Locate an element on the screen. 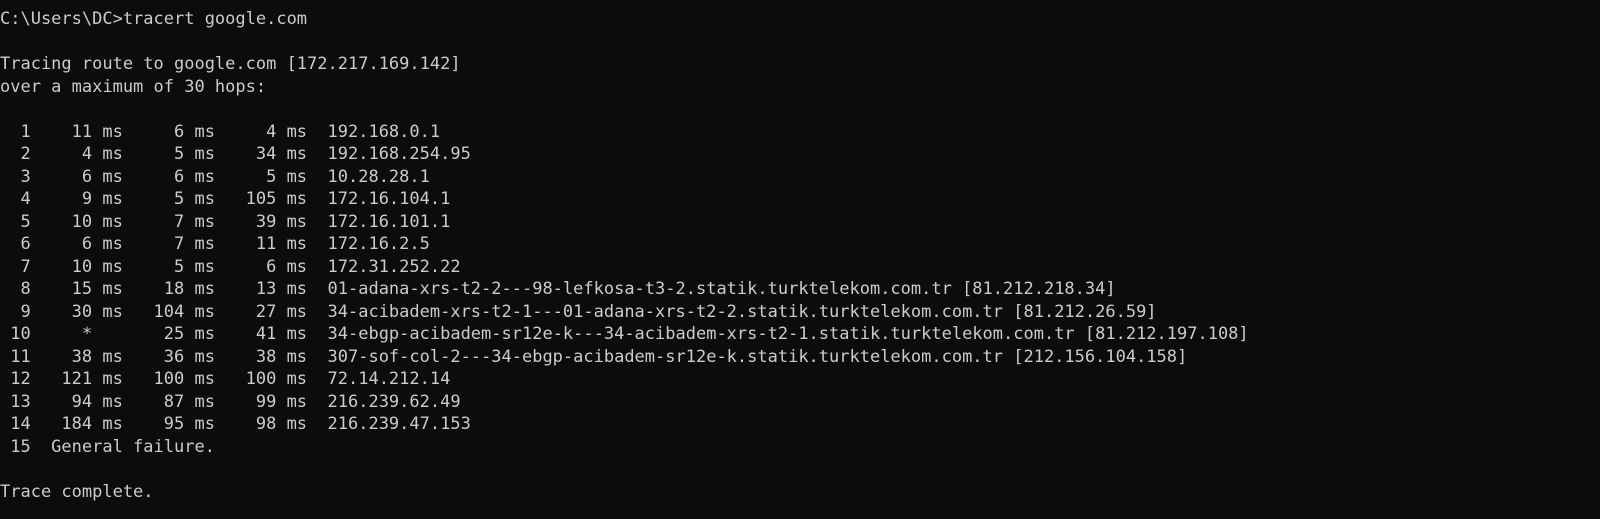  hop-row: 4 9 ms 5 ms 105 ms 172.16.104.1 is located at coordinates (225, 199).